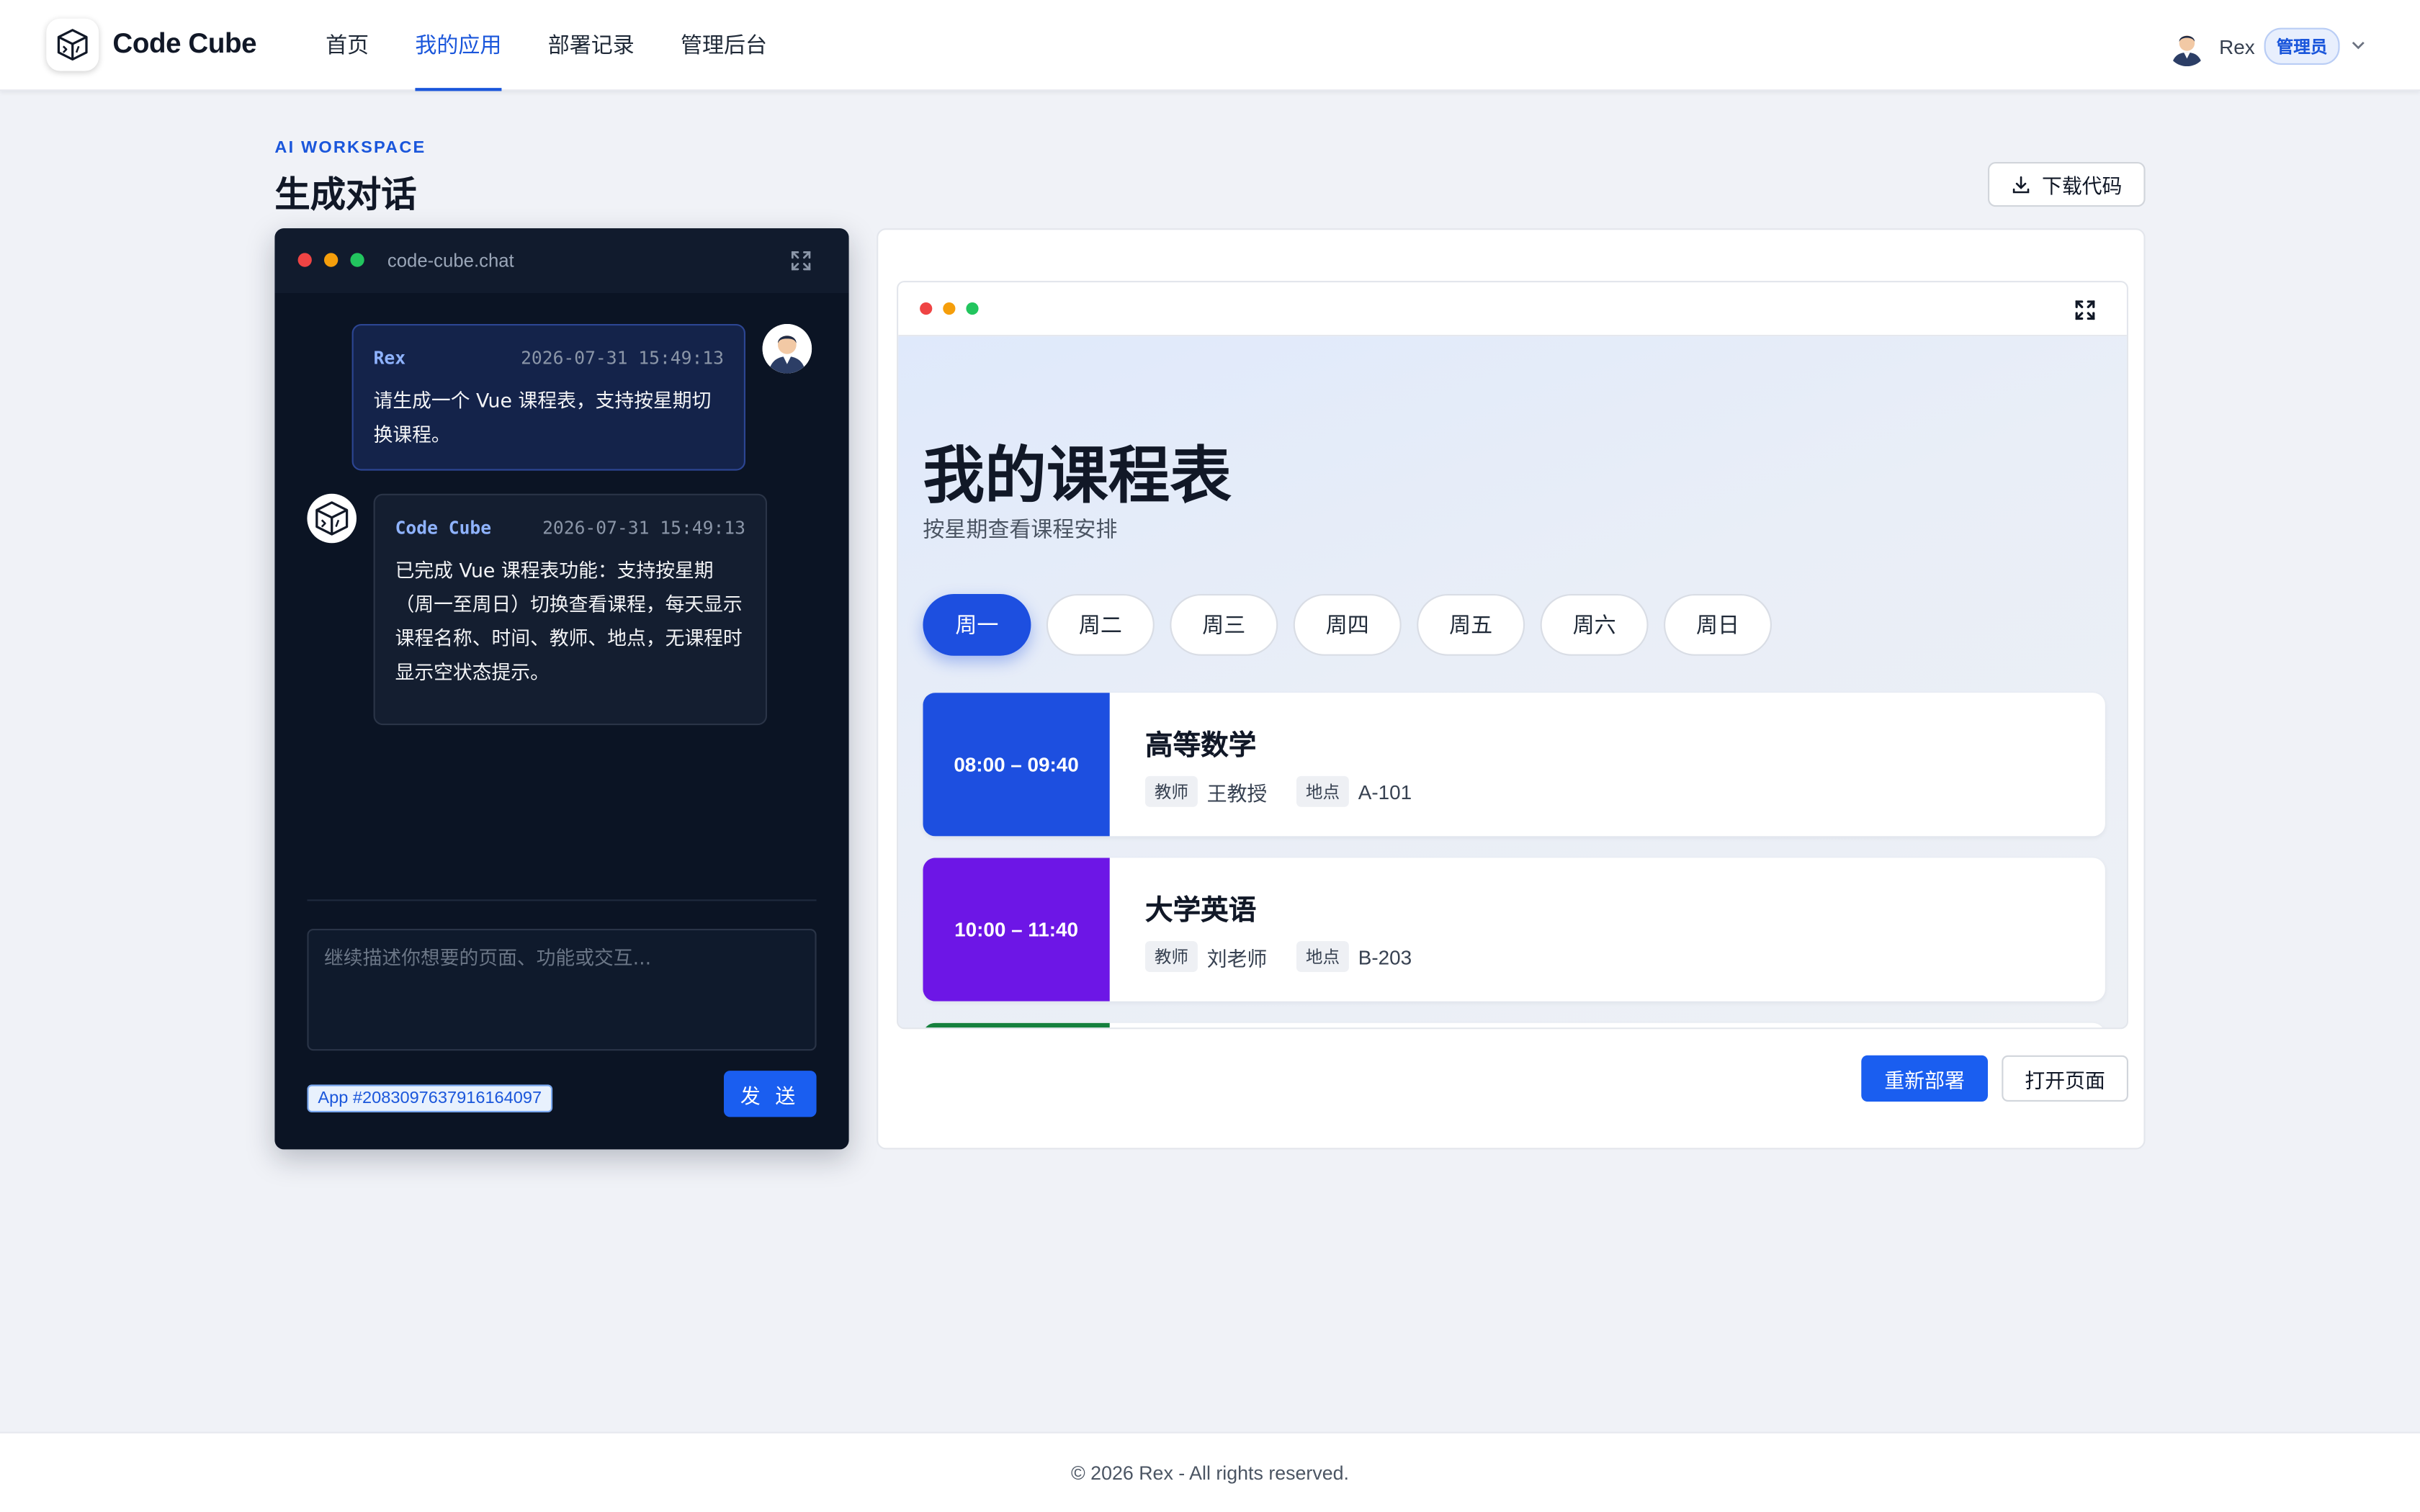 The height and width of the screenshot is (1512, 2420). Describe the element at coordinates (542, 417) in the screenshot. I see `message-text: 请生成一个 Vue 课程表，支持按星期切换课程。` at that location.